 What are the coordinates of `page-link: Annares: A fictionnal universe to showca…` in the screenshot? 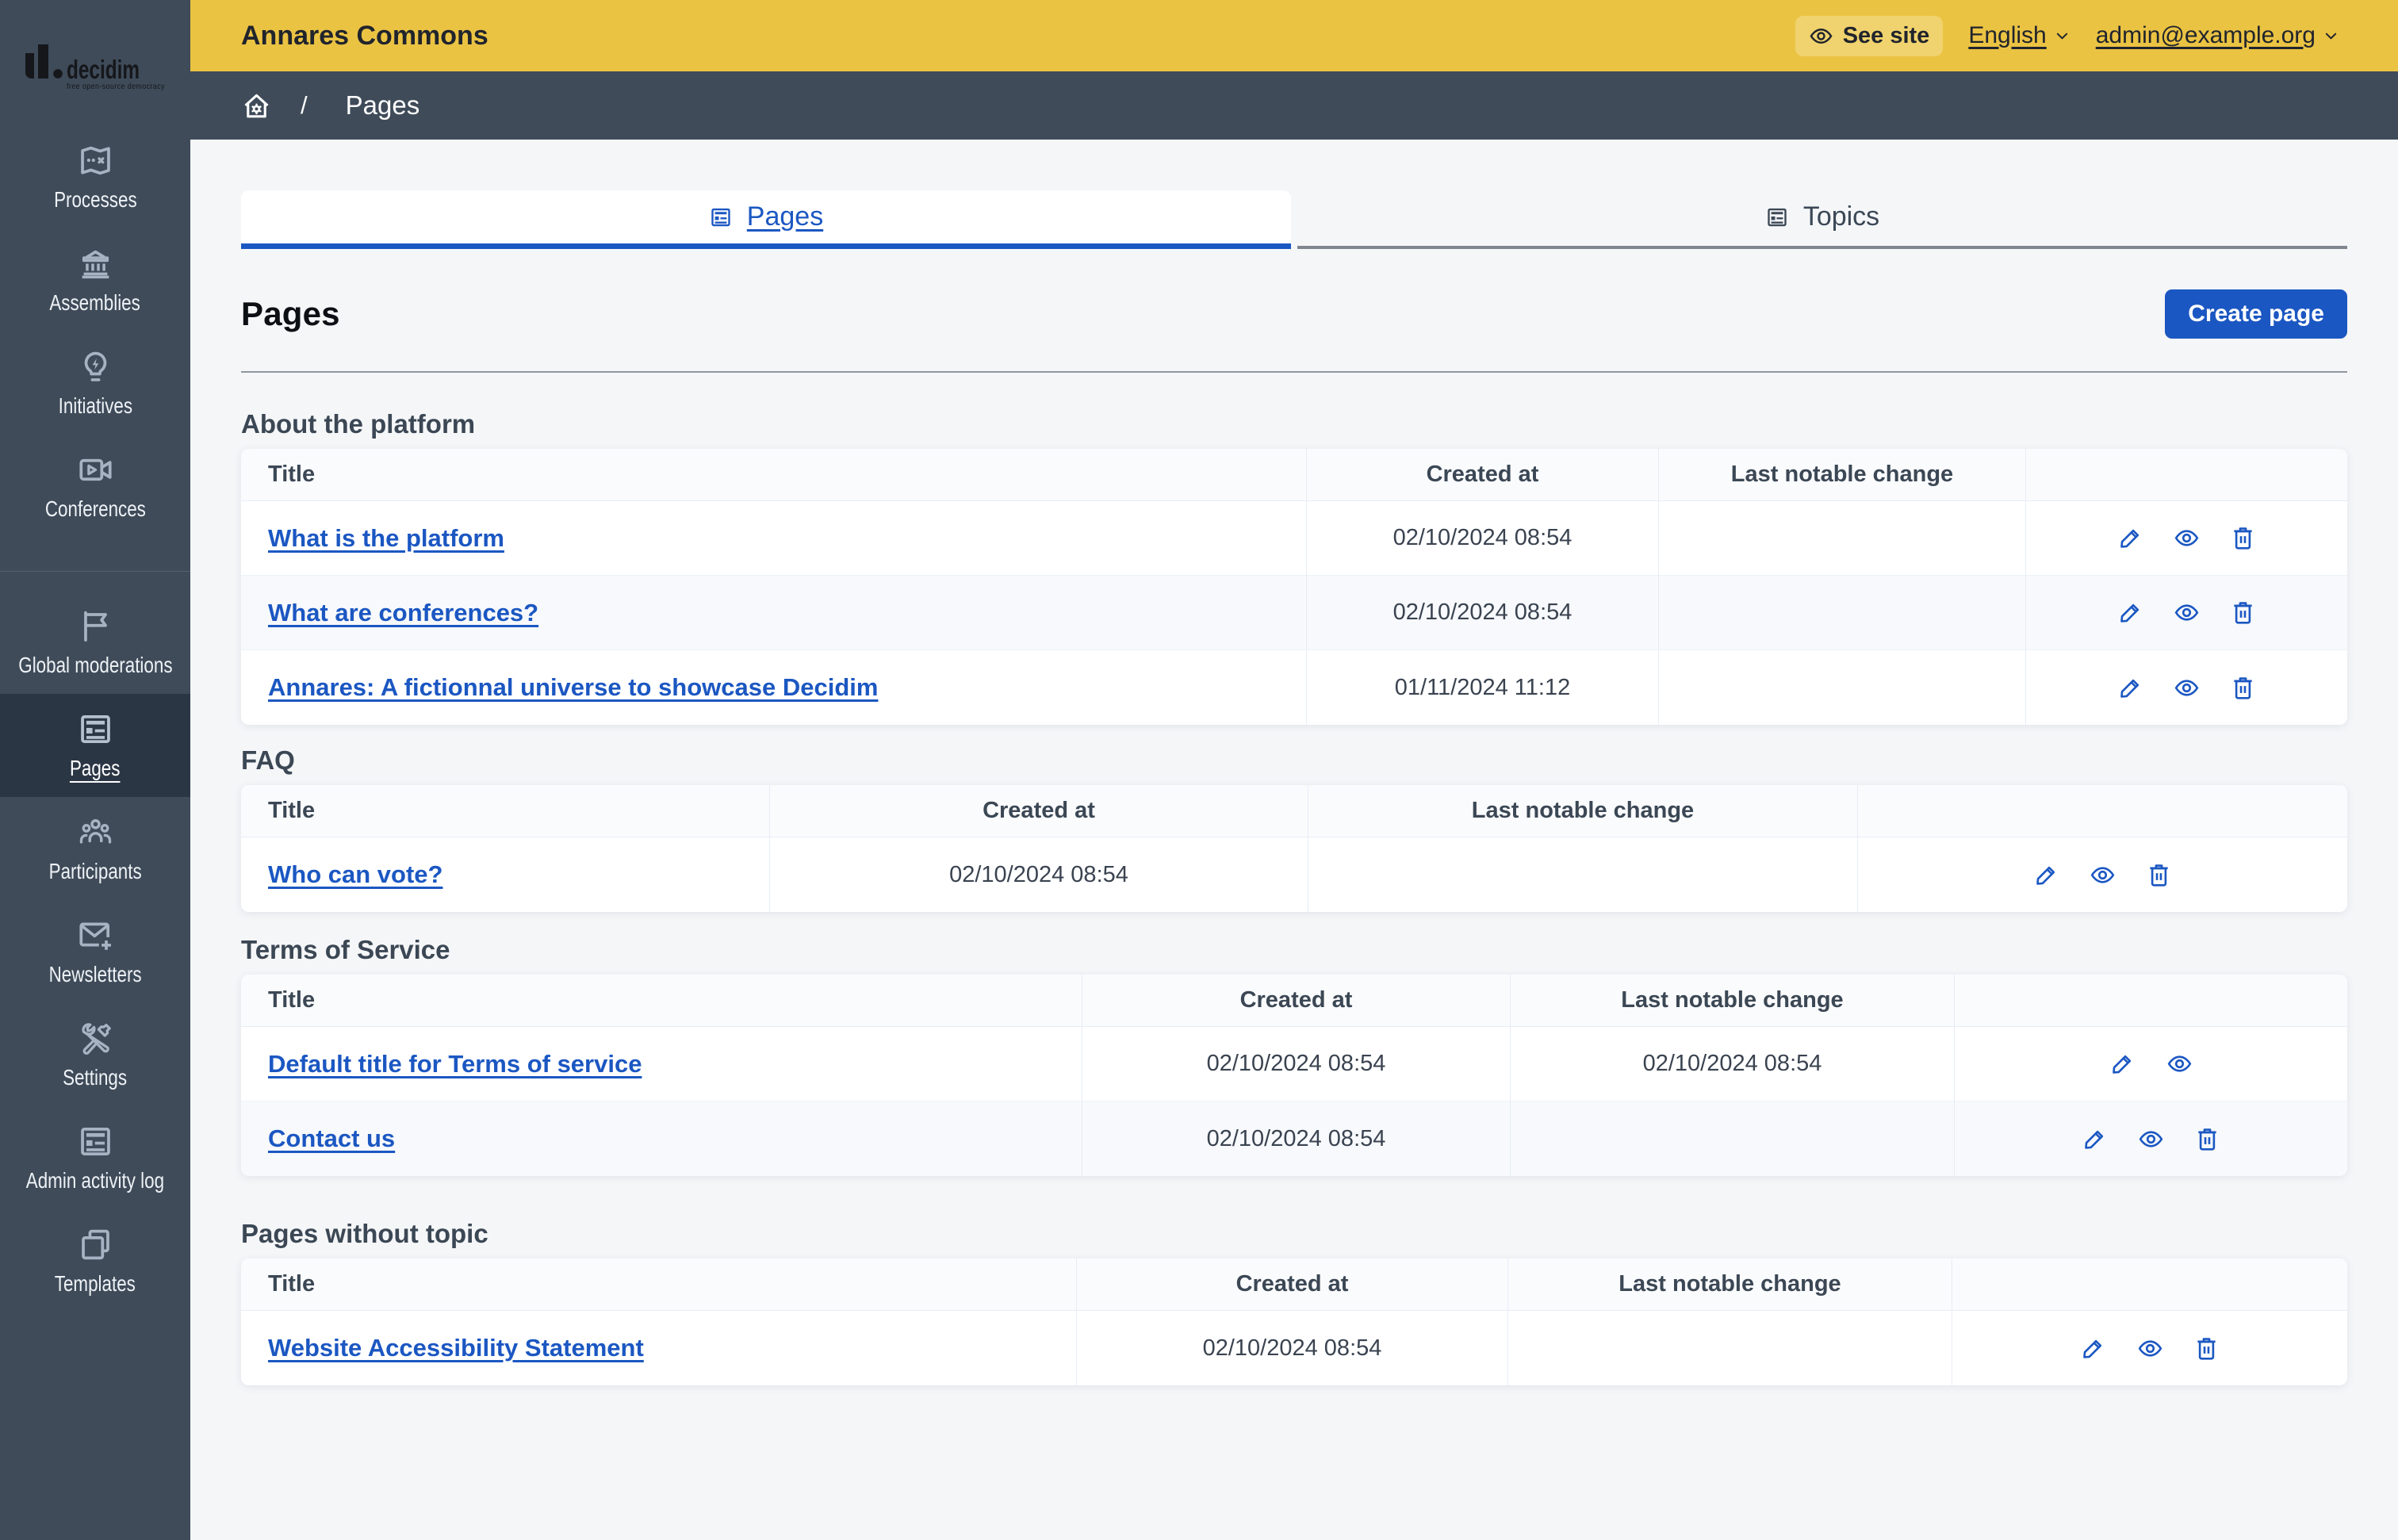 It's located at (573, 687).